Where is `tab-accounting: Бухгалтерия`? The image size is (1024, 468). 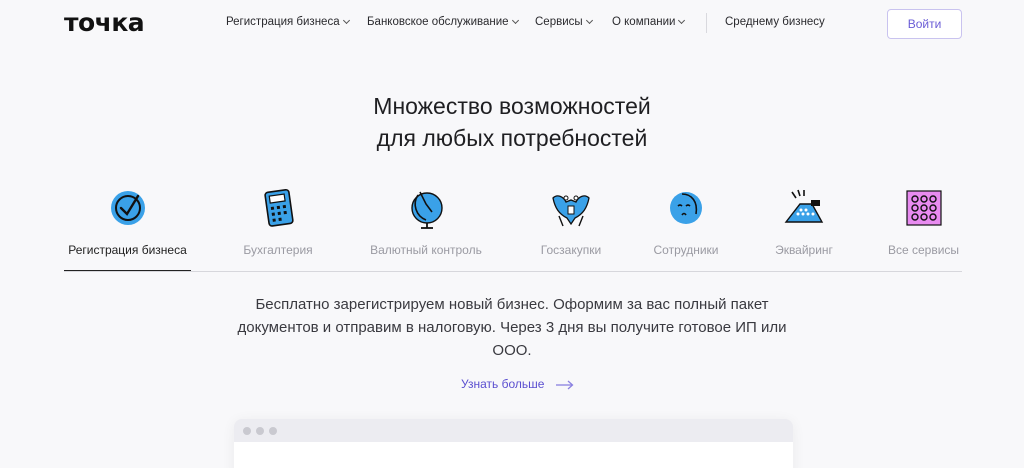
tab-accounting: Бухгалтерия is located at coordinates (278, 228).